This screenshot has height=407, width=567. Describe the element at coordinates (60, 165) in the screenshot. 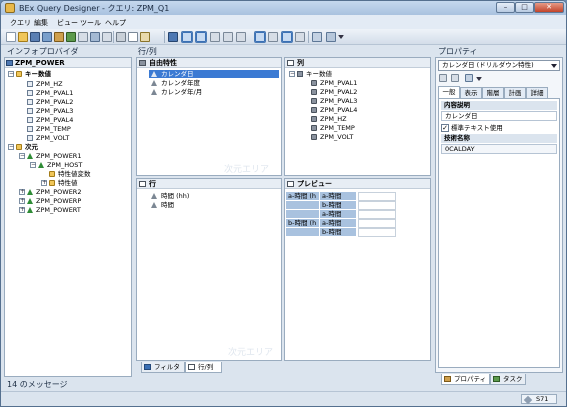

I see `tree-characteristic: ZPM_HOST` at that location.